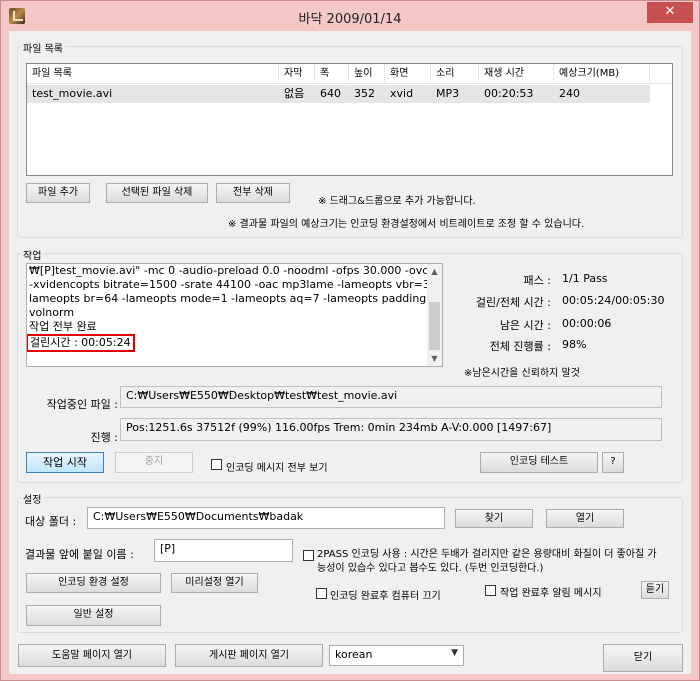 The image size is (700, 681). What do you see at coordinates (104, 437) in the screenshot?
I see `status-label: 진행 :` at bounding box center [104, 437].